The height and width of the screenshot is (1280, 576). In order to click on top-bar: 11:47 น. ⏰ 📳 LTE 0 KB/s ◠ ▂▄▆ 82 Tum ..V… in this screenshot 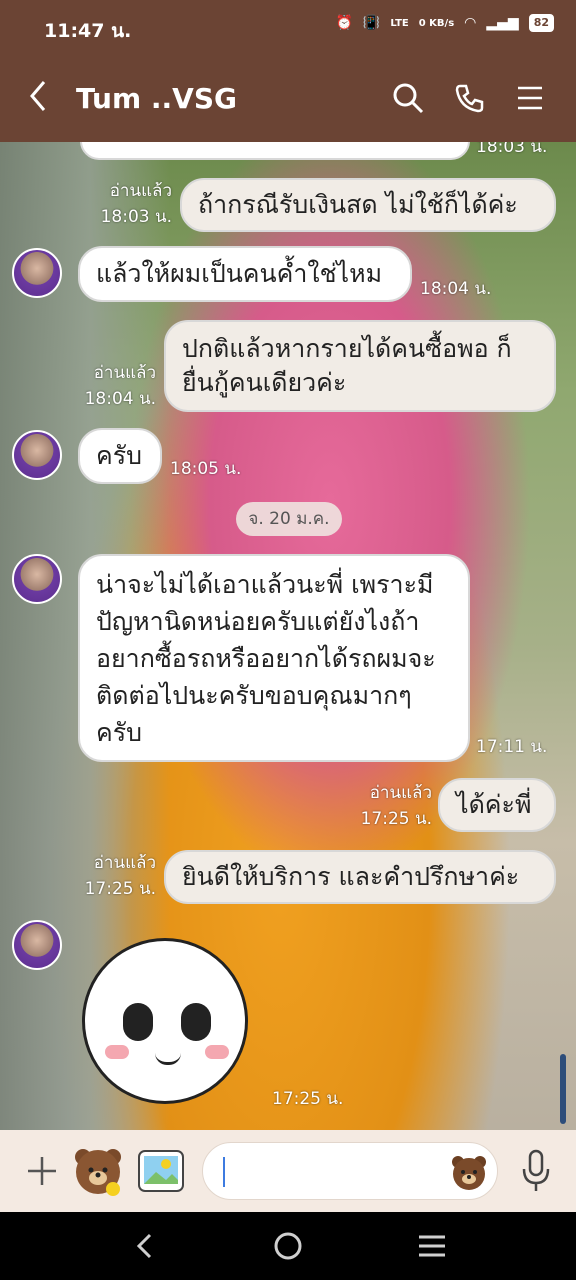, I will do `click(288, 71)`.